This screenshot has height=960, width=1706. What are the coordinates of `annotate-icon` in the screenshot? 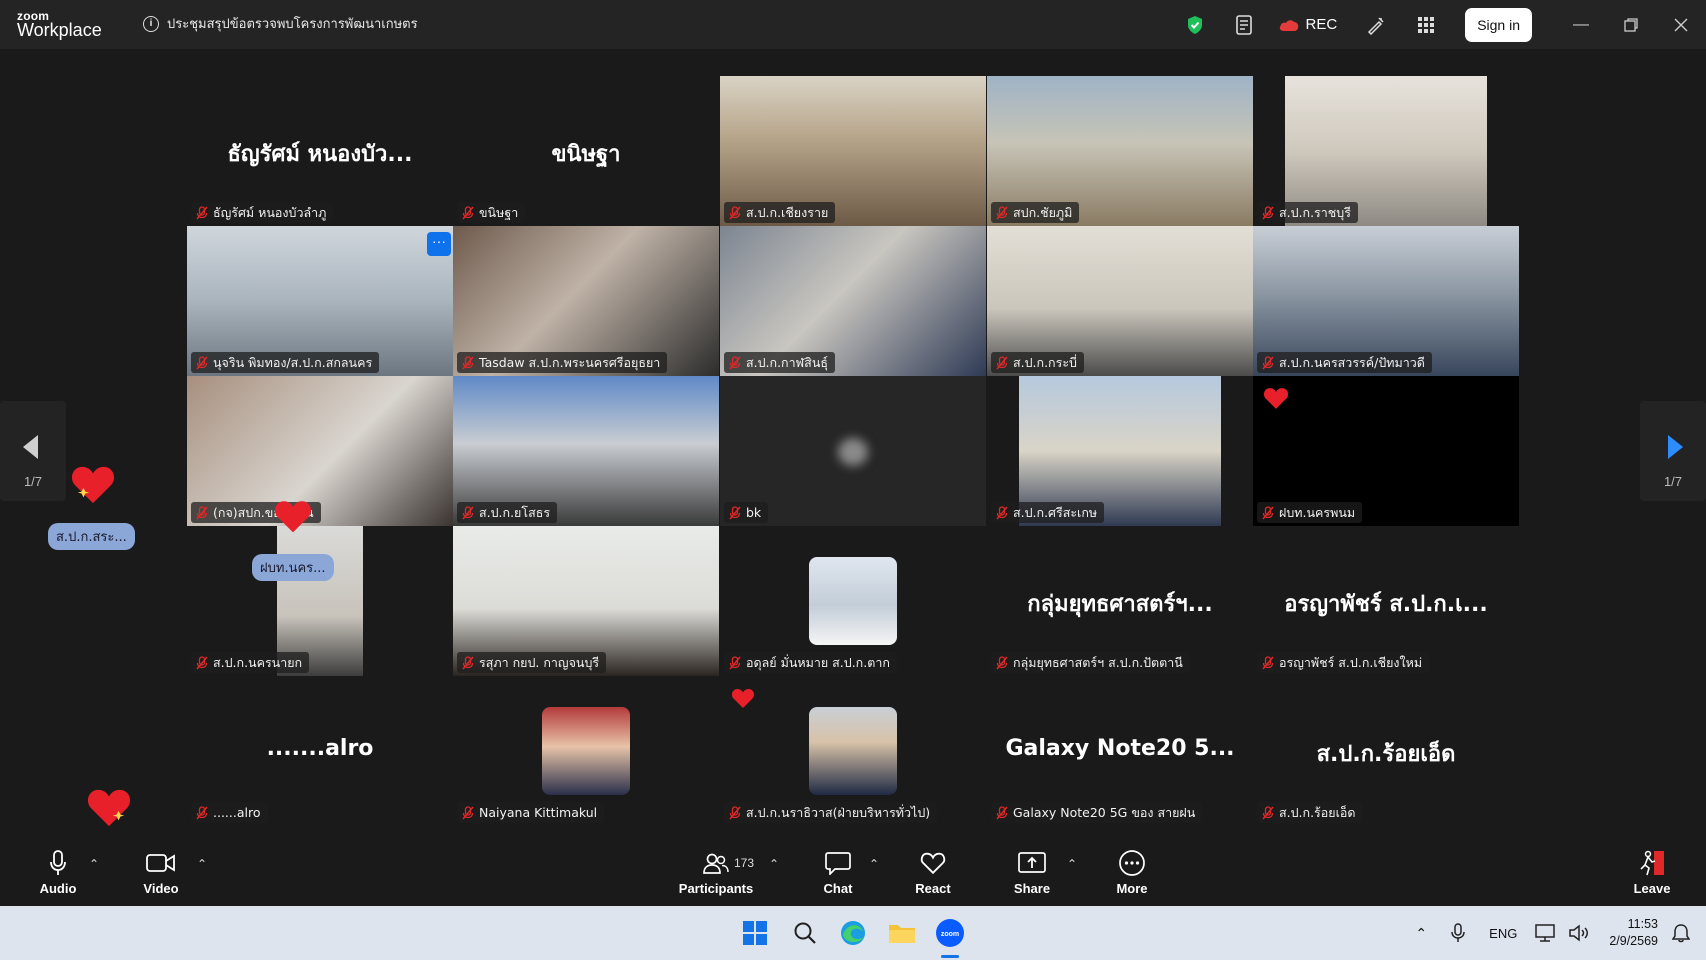 It's located at (1376, 25).